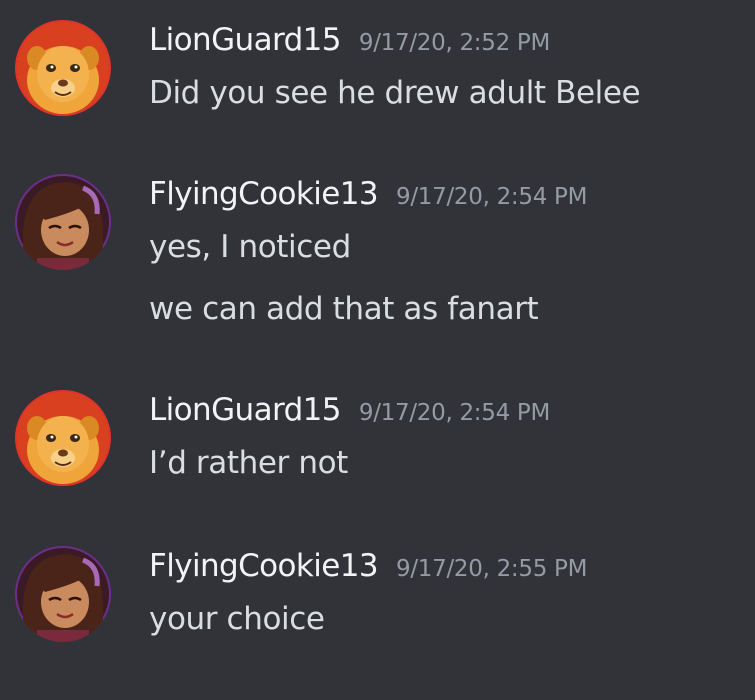 The image size is (755, 700). Describe the element at coordinates (349, 40) in the screenshot. I see `message-header: LionGuard15 9/17/20, 2:52 PM` at that location.